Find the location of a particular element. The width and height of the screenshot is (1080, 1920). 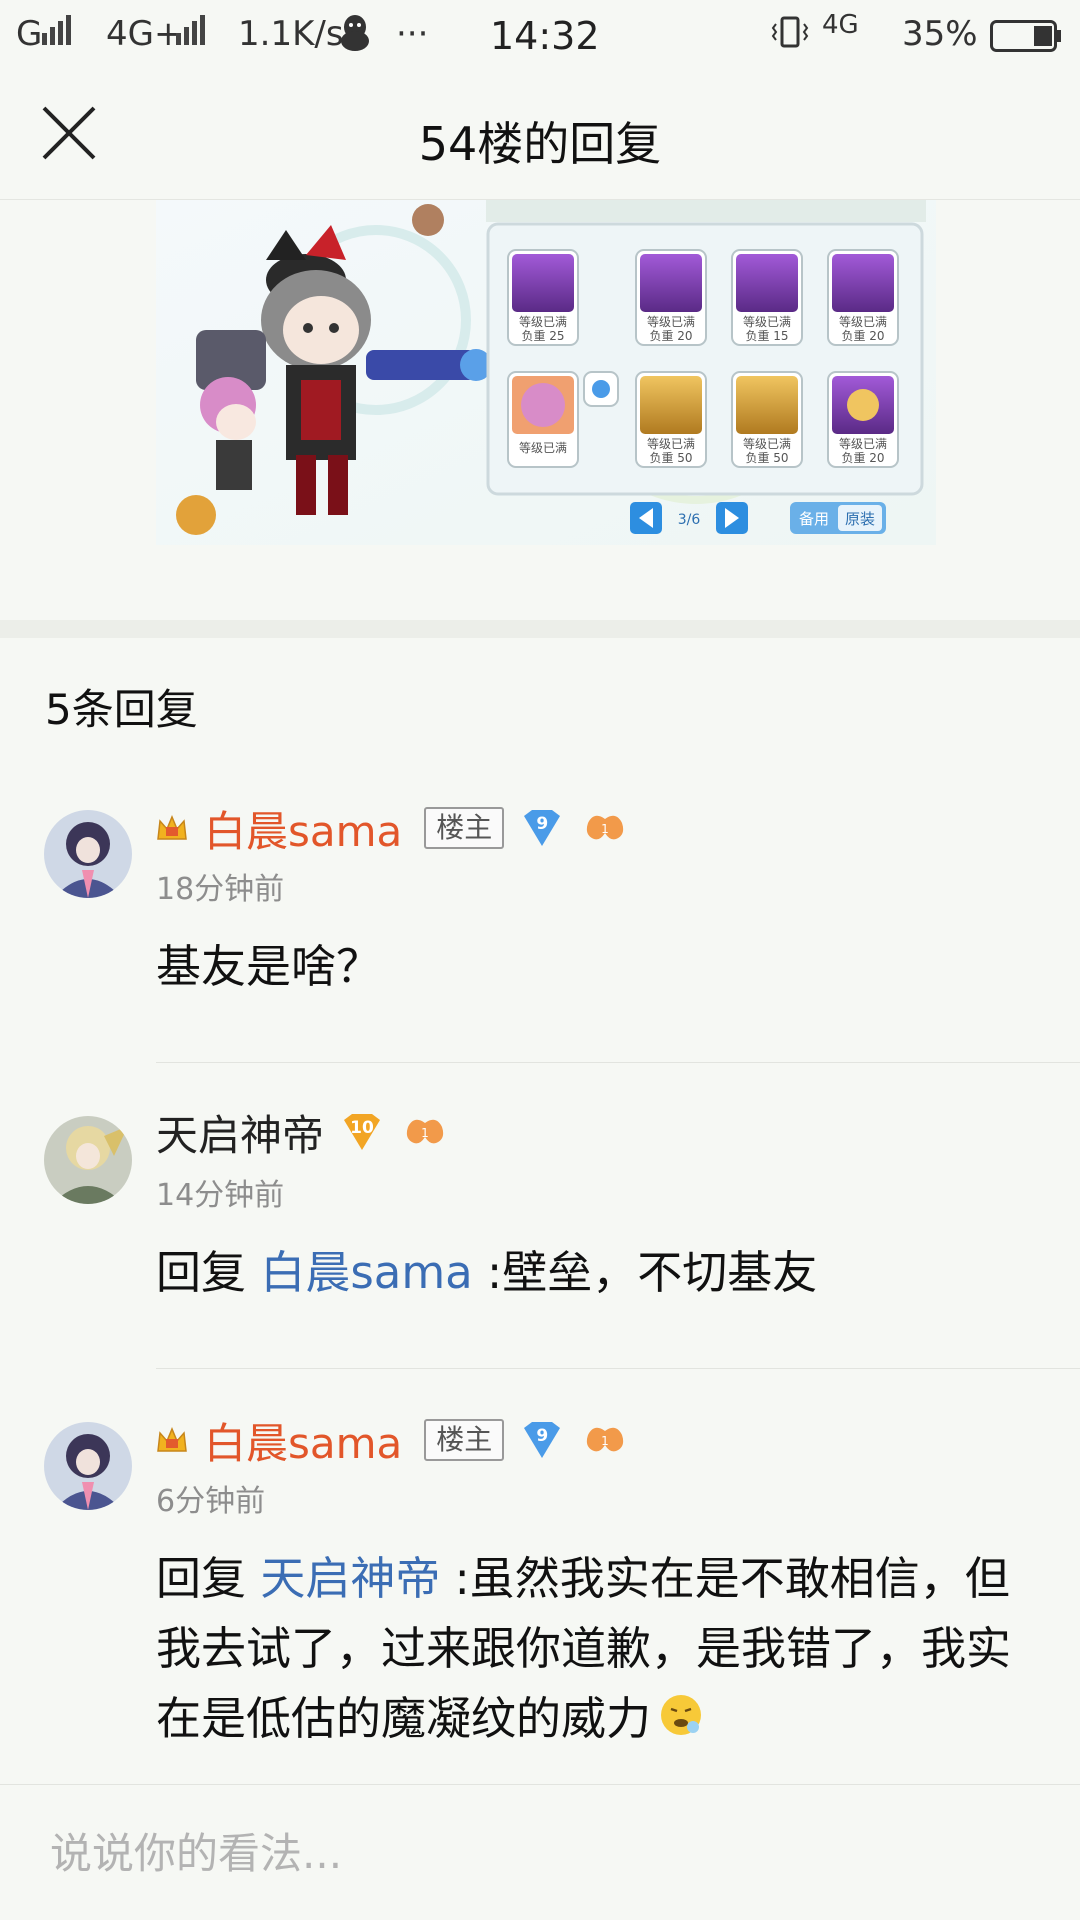

mention-link: 白晨sama is located at coordinates (366, 1272).